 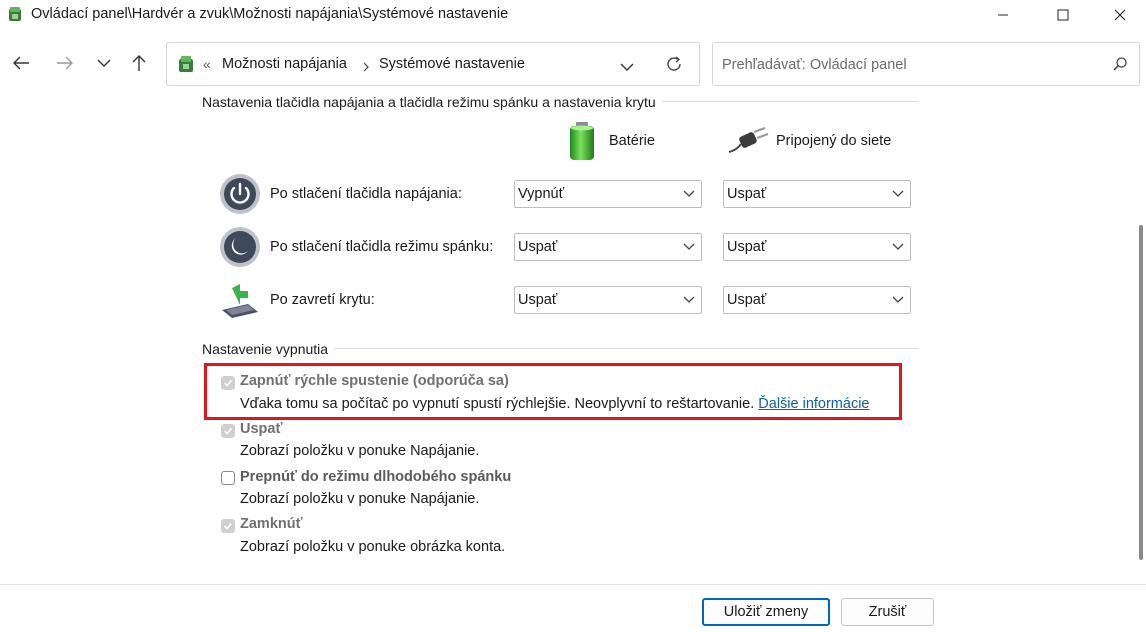 What do you see at coordinates (452, 64) in the screenshot?
I see `breadcrumb-item-system-settings: Systémové nastavenie` at bounding box center [452, 64].